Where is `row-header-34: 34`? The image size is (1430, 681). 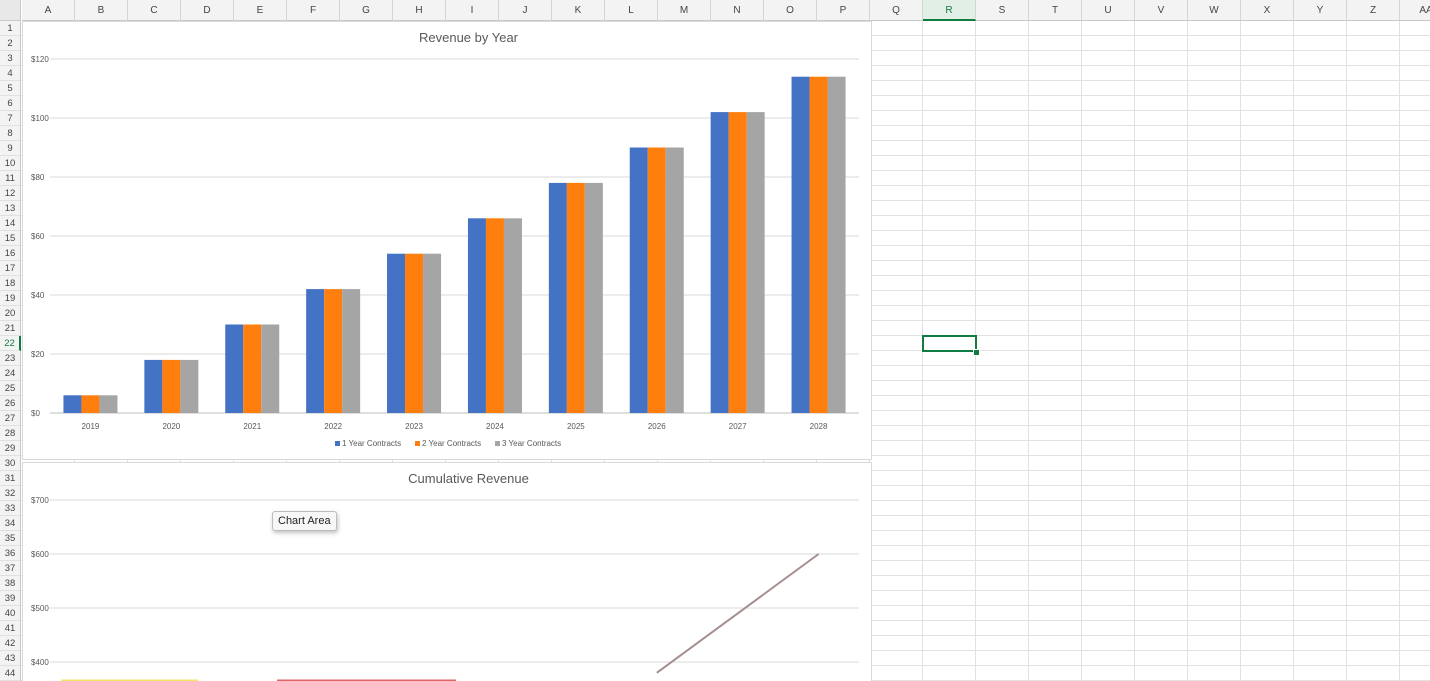 row-header-34: 34 is located at coordinates (10, 523).